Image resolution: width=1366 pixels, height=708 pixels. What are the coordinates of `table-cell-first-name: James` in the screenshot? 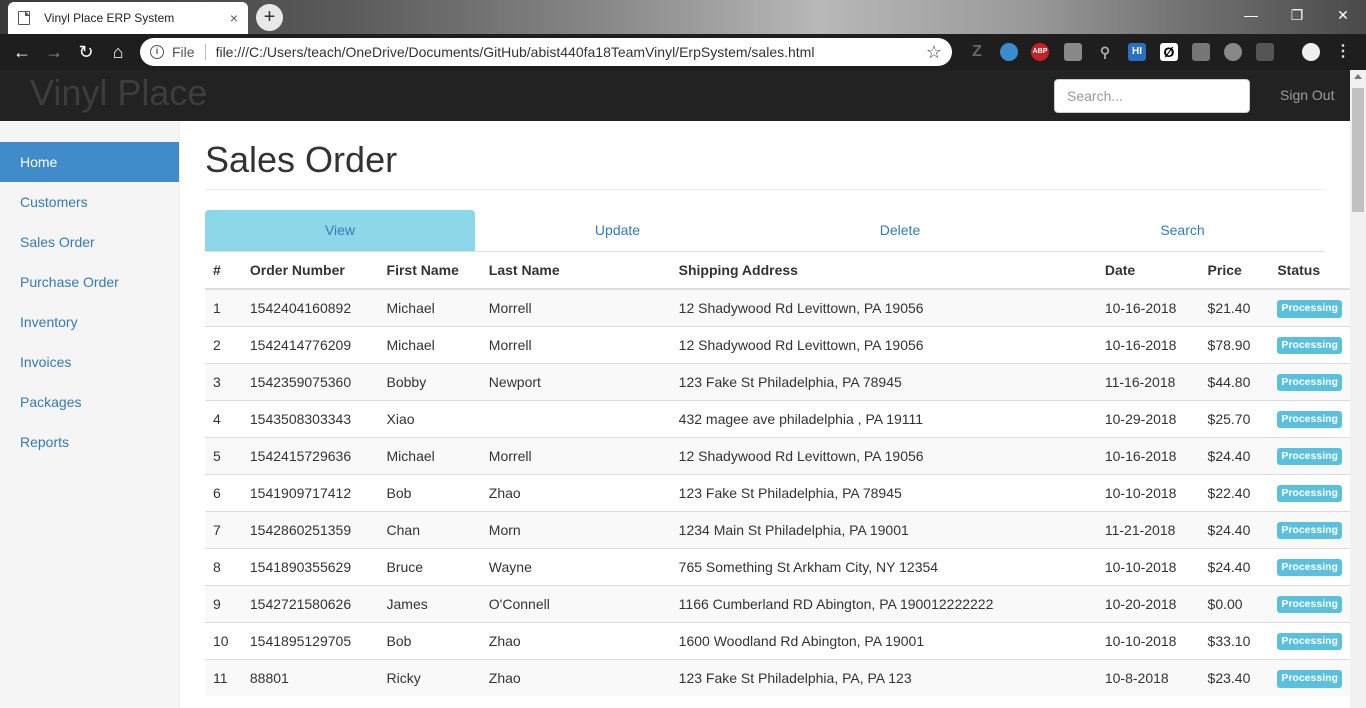 It's located at (429, 603).